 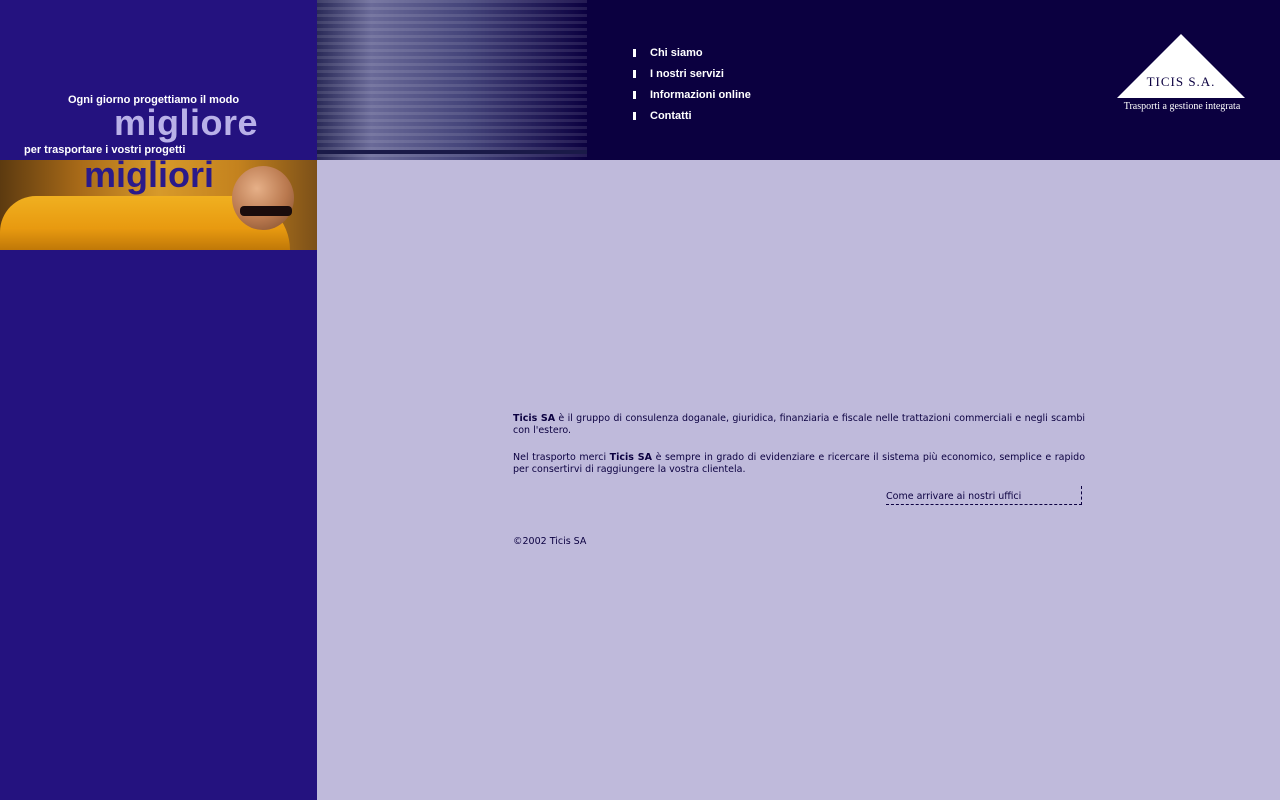 I want to click on nav-item-contatti: Contatti, so click(x=732, y=115).